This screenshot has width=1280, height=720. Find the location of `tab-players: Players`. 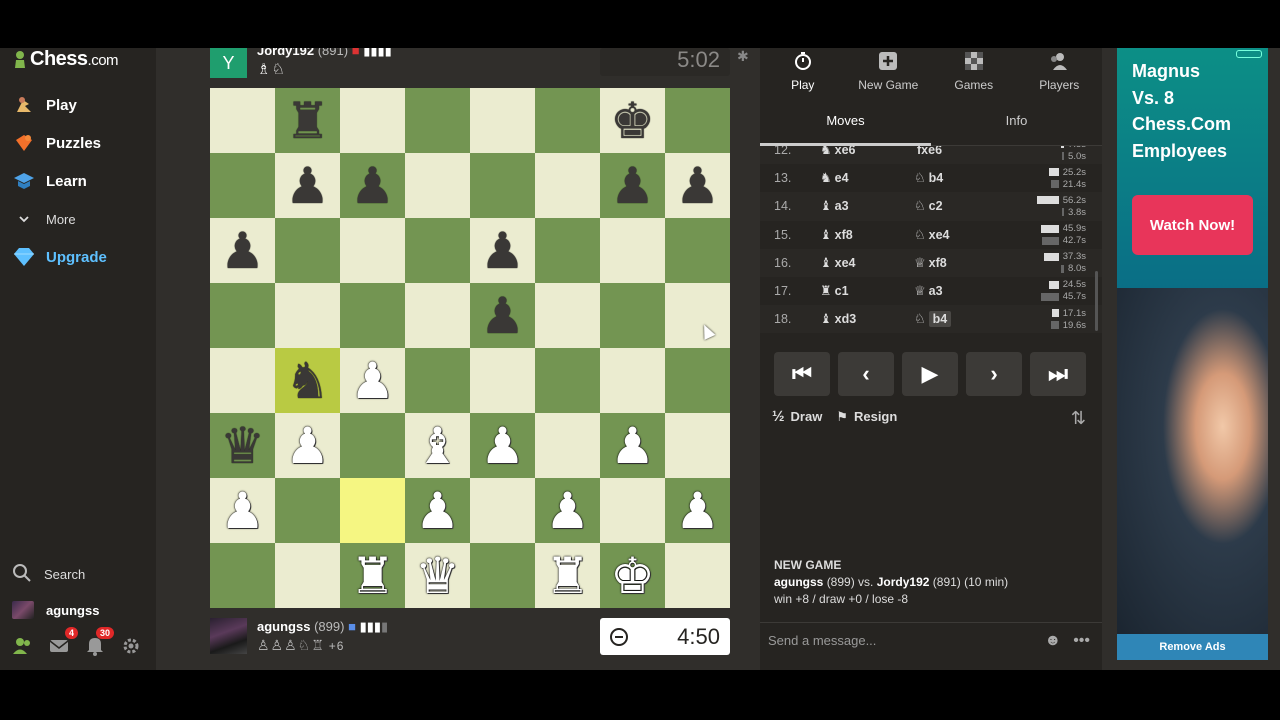

tab-players: Players is located at coordinates (1060, 72).